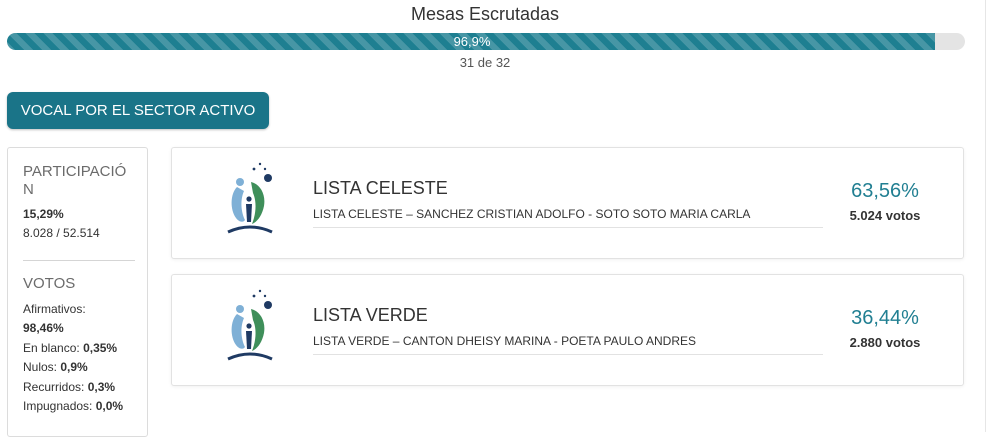 This screenshot has height=437, width=1000. What do you see at coordinates (472, 41) in the screenshot?
I see `progress-percent: 96,9%` at bounding box center [472, 41].